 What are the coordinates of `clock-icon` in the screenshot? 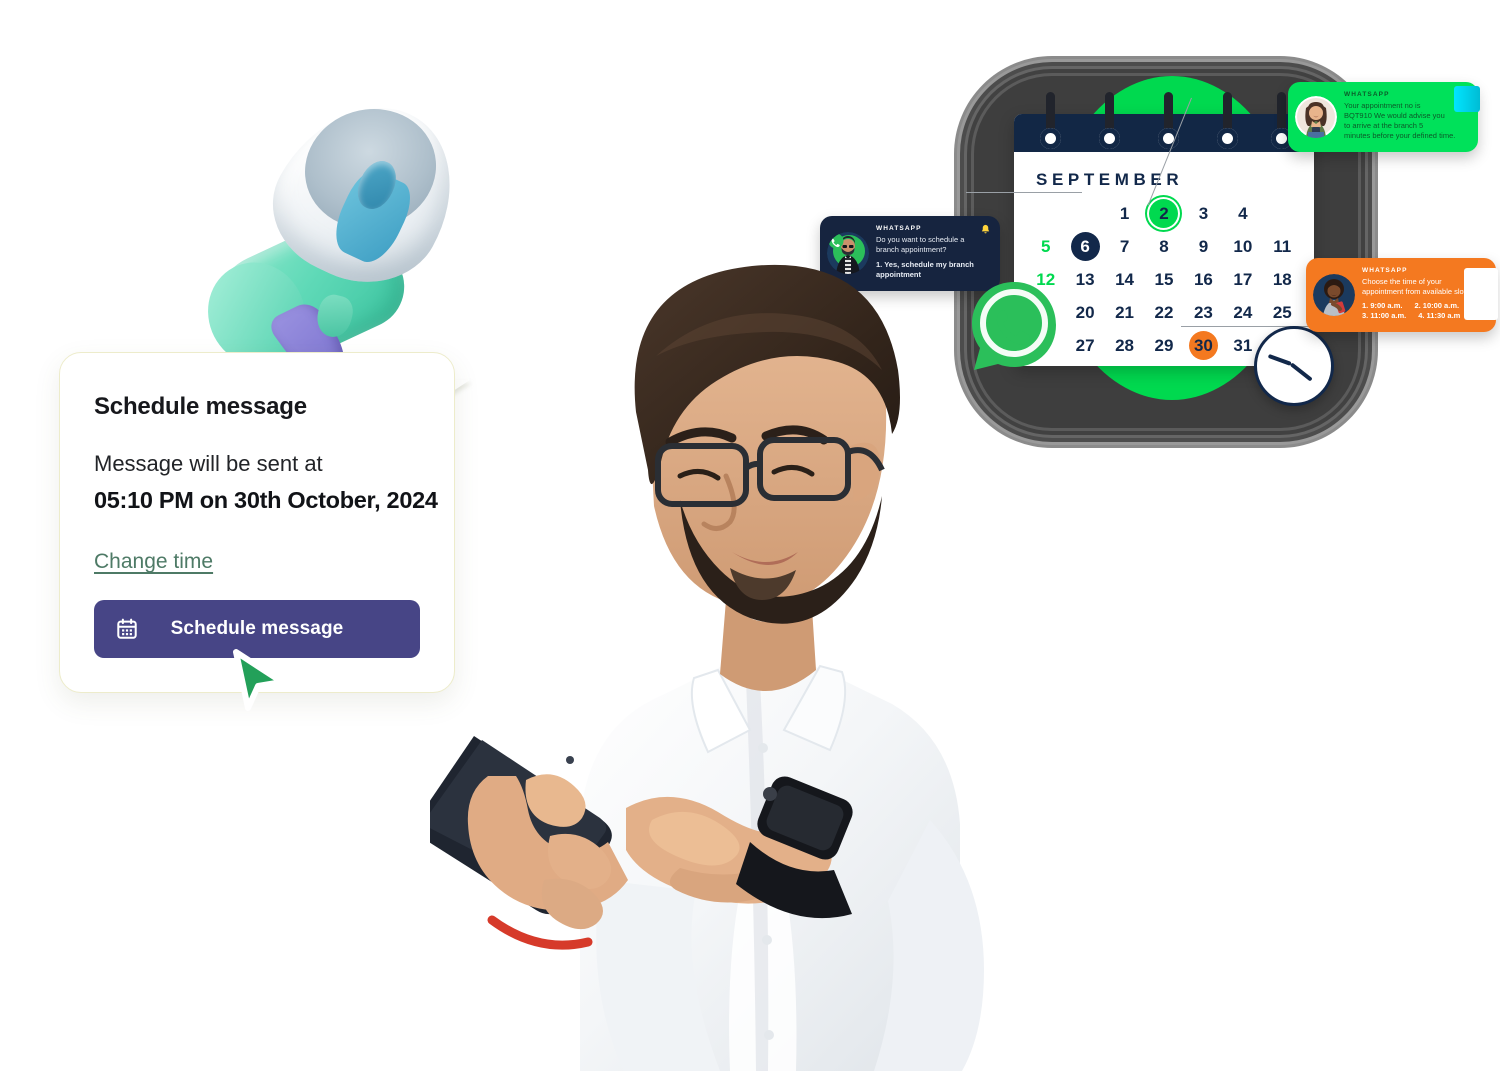 It's located at (1294, 366).